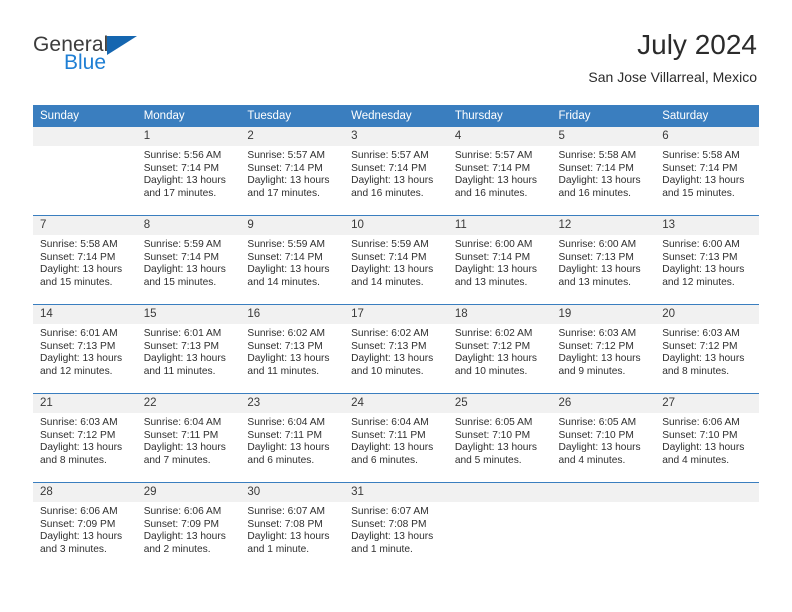 The height and width of the screenshot is (612, 792). I want to click on day-number: 28, so click(85, 492).